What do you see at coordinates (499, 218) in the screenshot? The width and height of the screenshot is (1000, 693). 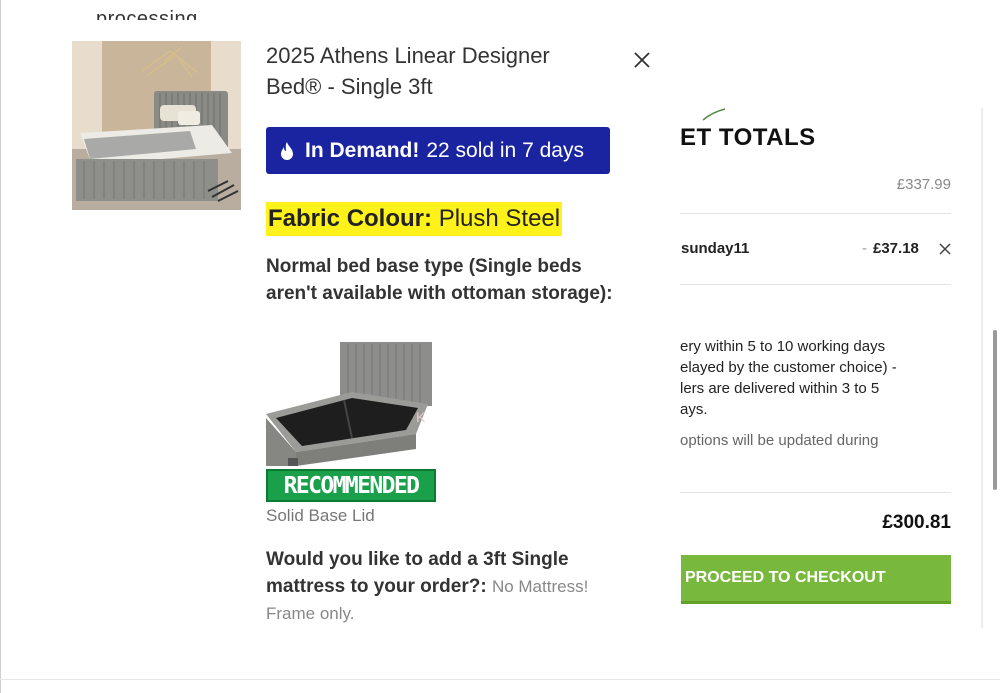 I see `fabric-value: Plush Steel` at bounding box center [499, 218].